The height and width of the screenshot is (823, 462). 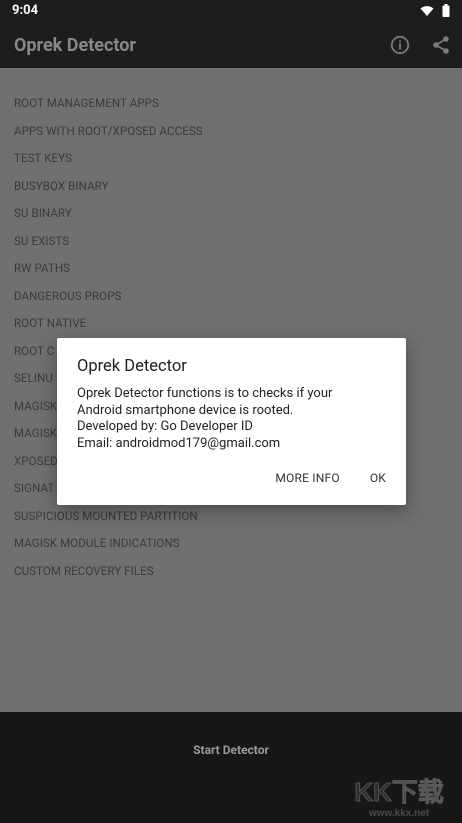 I want to click on share-button, so click(x=441, y=45).